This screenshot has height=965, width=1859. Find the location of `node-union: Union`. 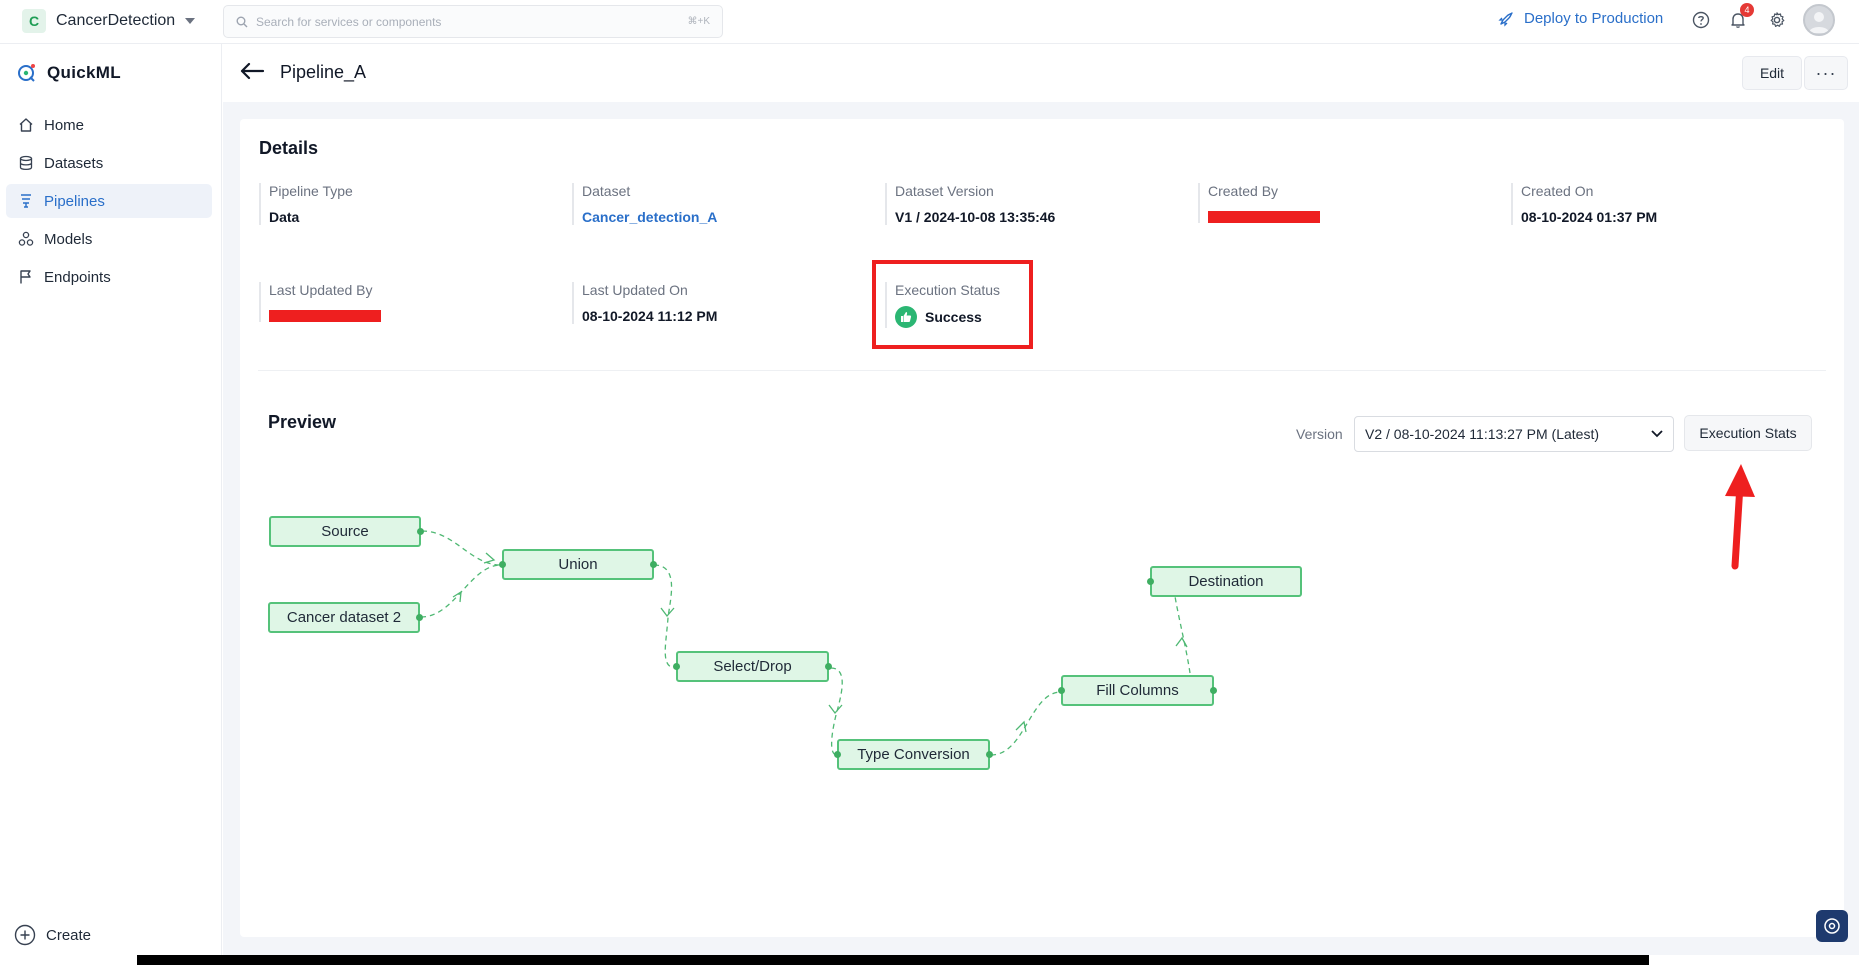

node-union: Union is located at coordinates (578, 564).